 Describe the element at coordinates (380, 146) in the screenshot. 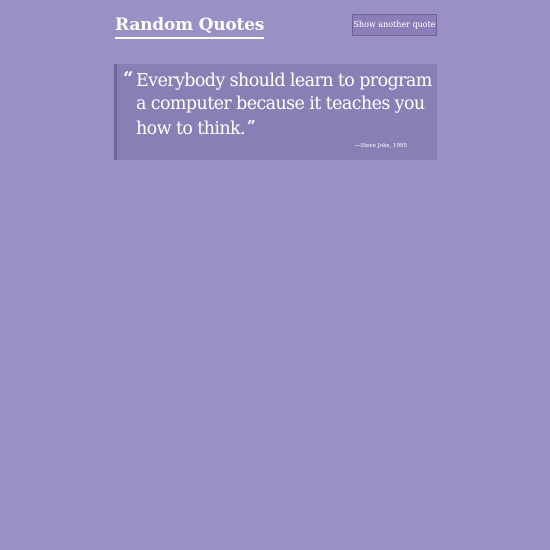

I see `quote-attribution: —Steve Jobs, 1995` at that location.